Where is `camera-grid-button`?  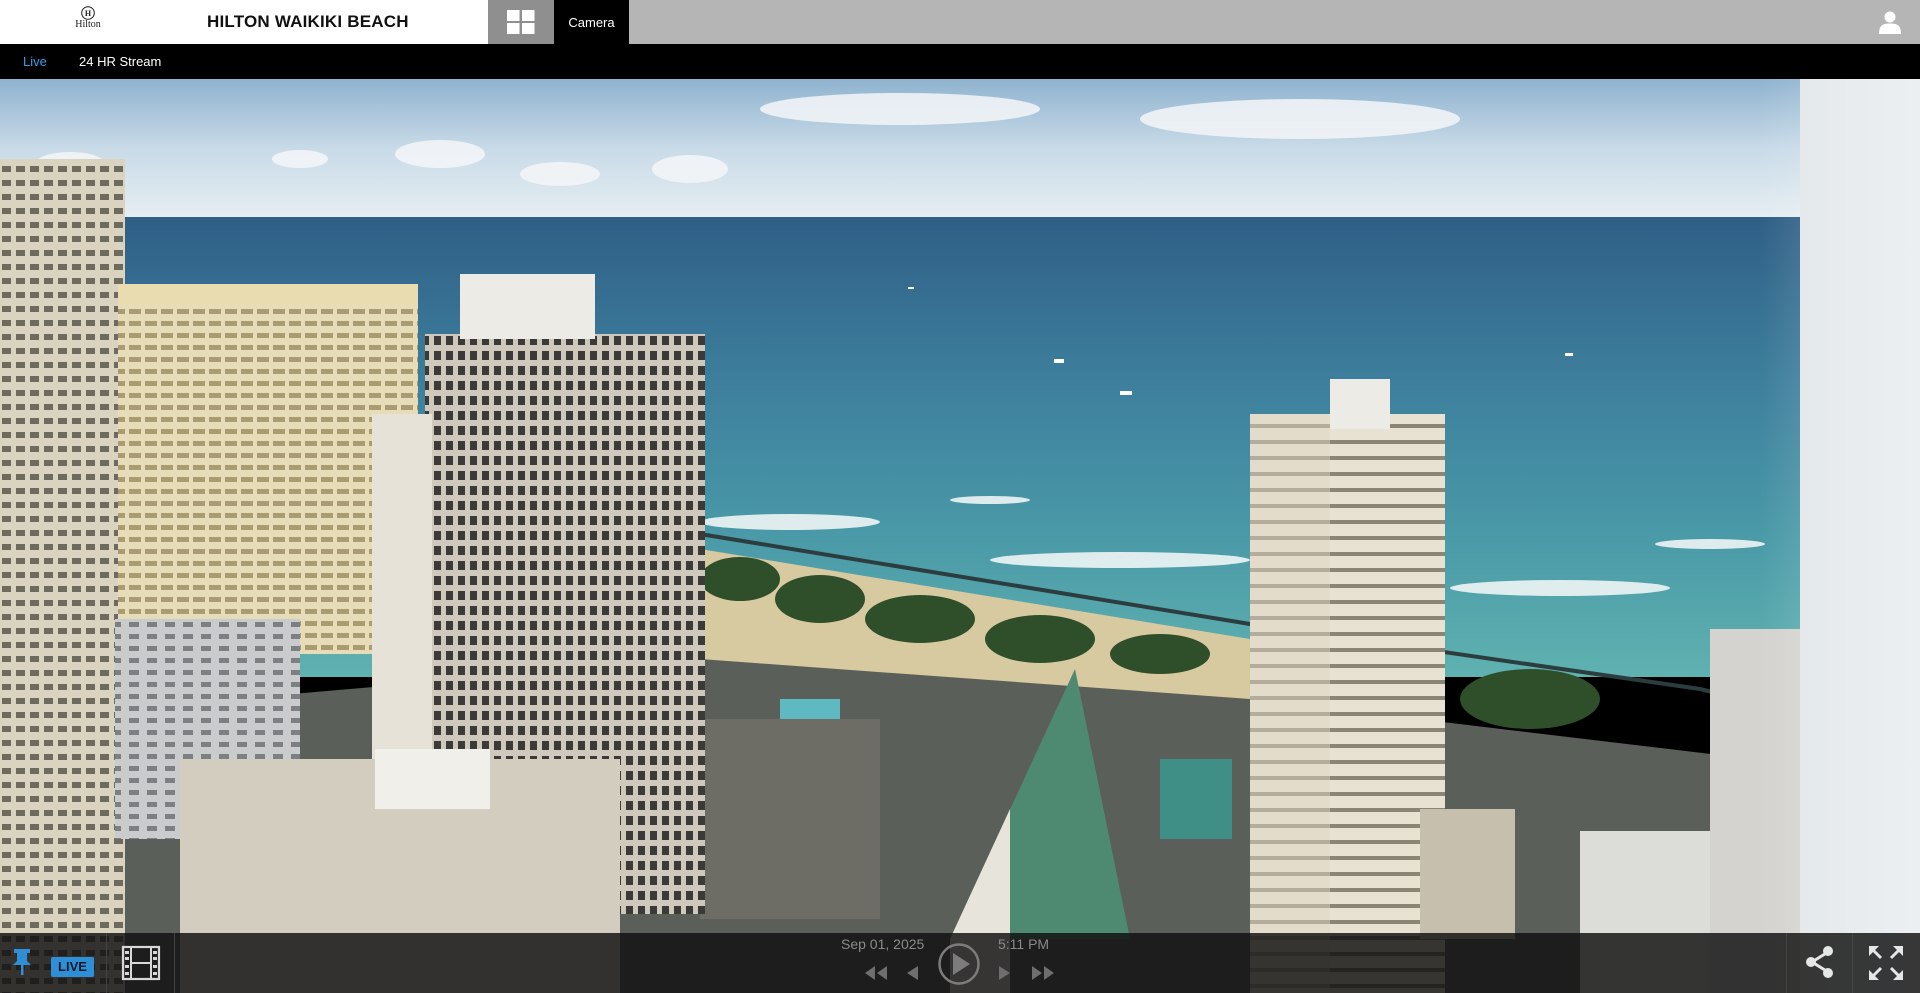 camera-grid-button is located at coordinates (521, 22).